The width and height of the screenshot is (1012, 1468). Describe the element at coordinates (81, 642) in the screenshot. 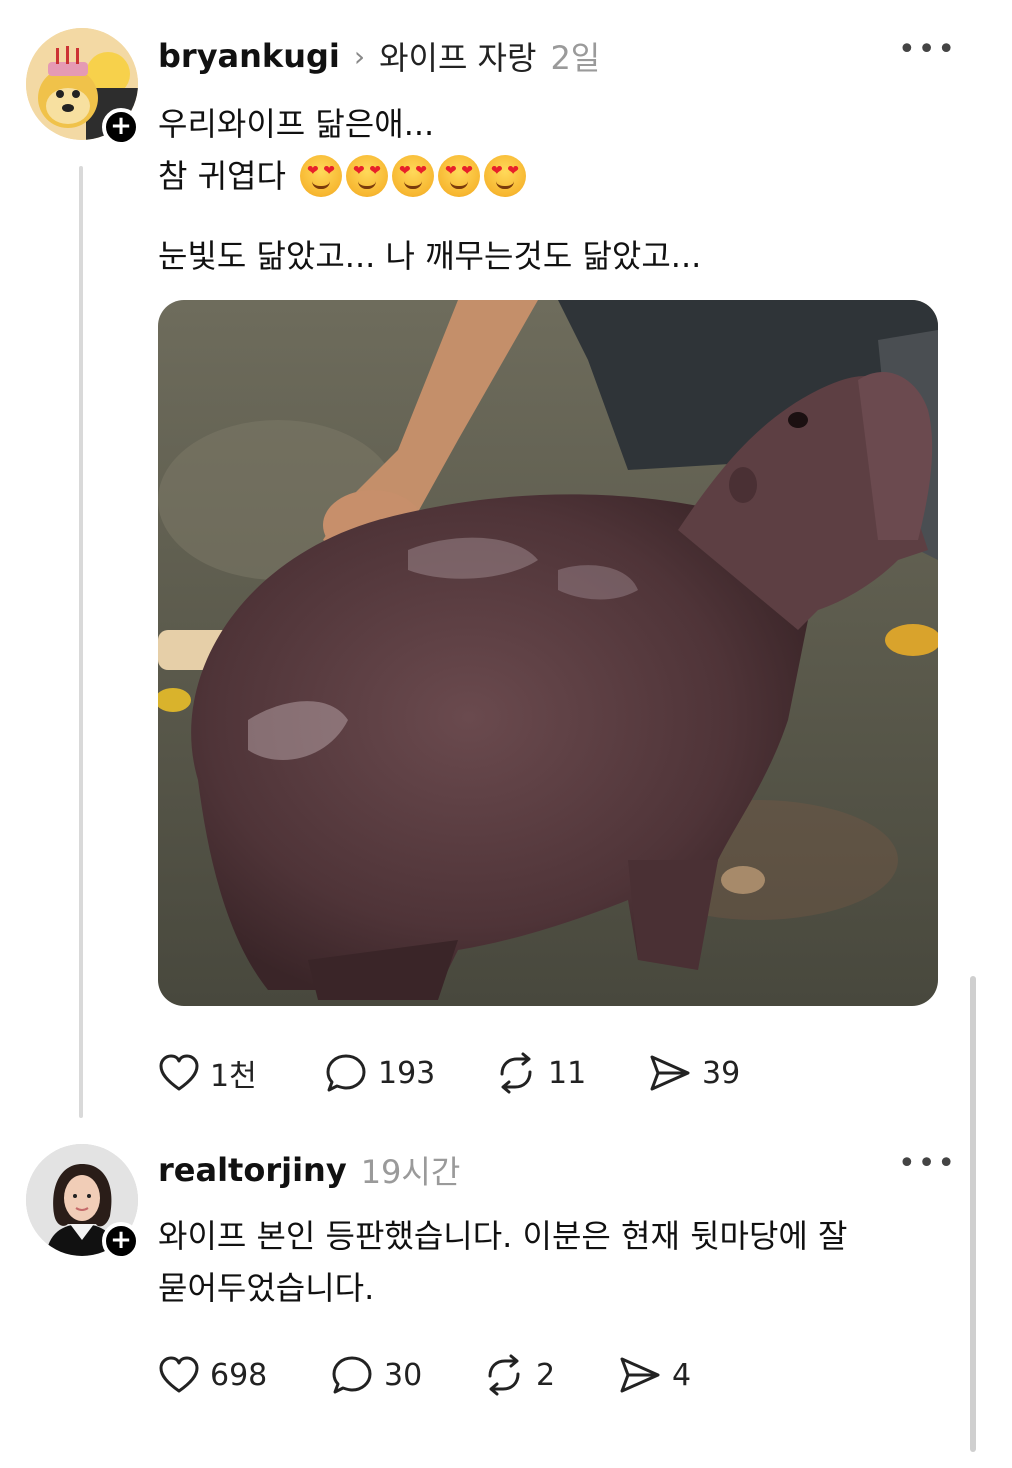

I see `thread-line` at that location.